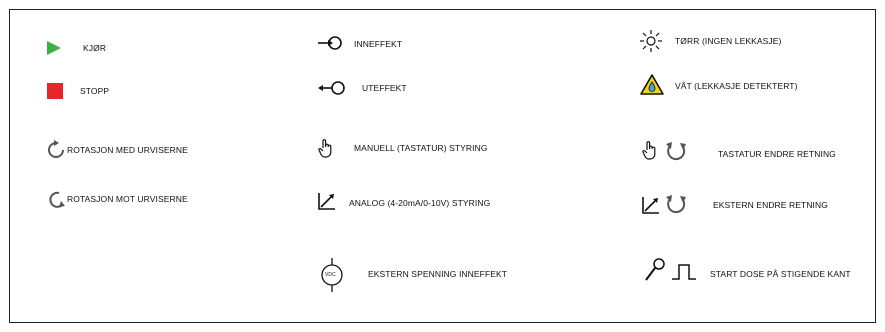 The height and width of the screenshot is (332, 885). What do you see at coordinates (684, 272) in the screenshot?
I see `rising-edge-pulse-icon` at bounding box center [684, 272].